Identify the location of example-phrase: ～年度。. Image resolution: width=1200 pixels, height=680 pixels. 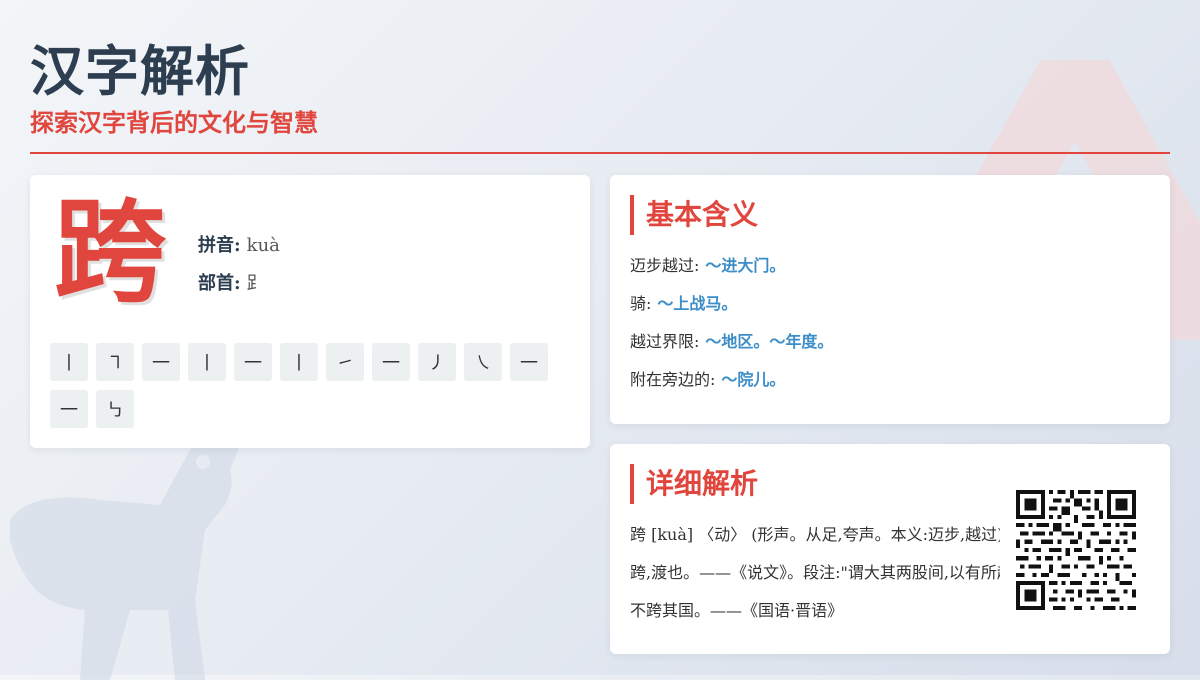
(801, 341).